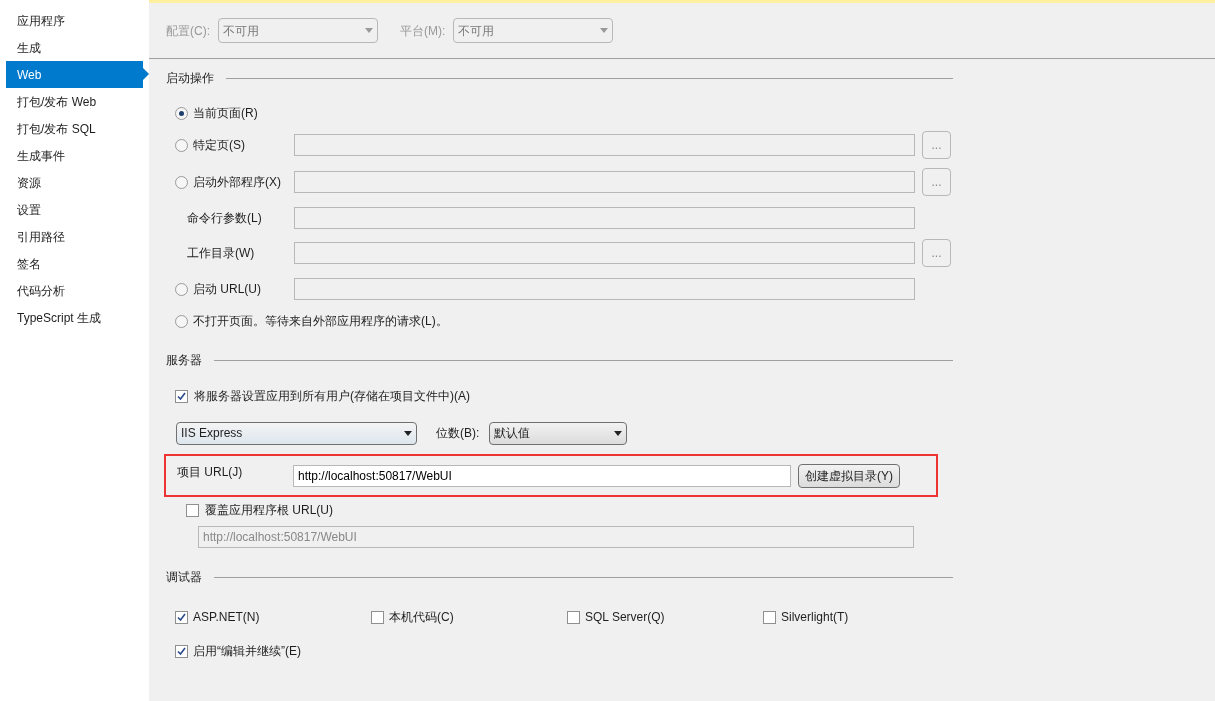  What do you see at coordinates (221, 253) in the screenshot?
I see `option-label: 工作目录(W)` at bounding box center [221, 253].